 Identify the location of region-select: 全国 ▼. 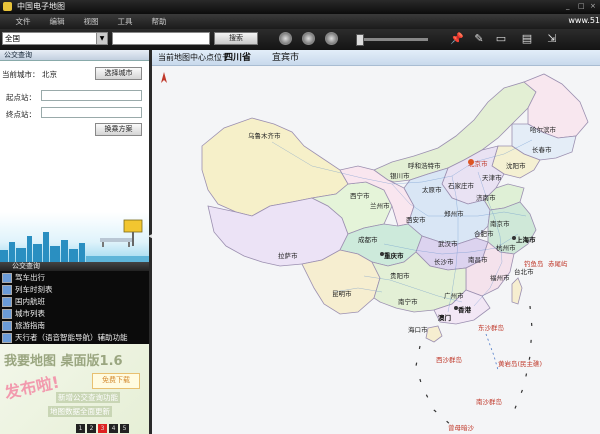
(55, 38).